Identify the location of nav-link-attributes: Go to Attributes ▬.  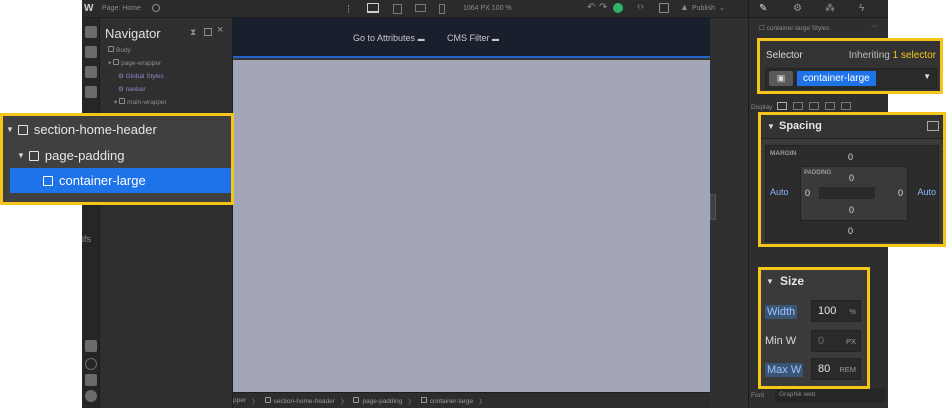
(389, 38).